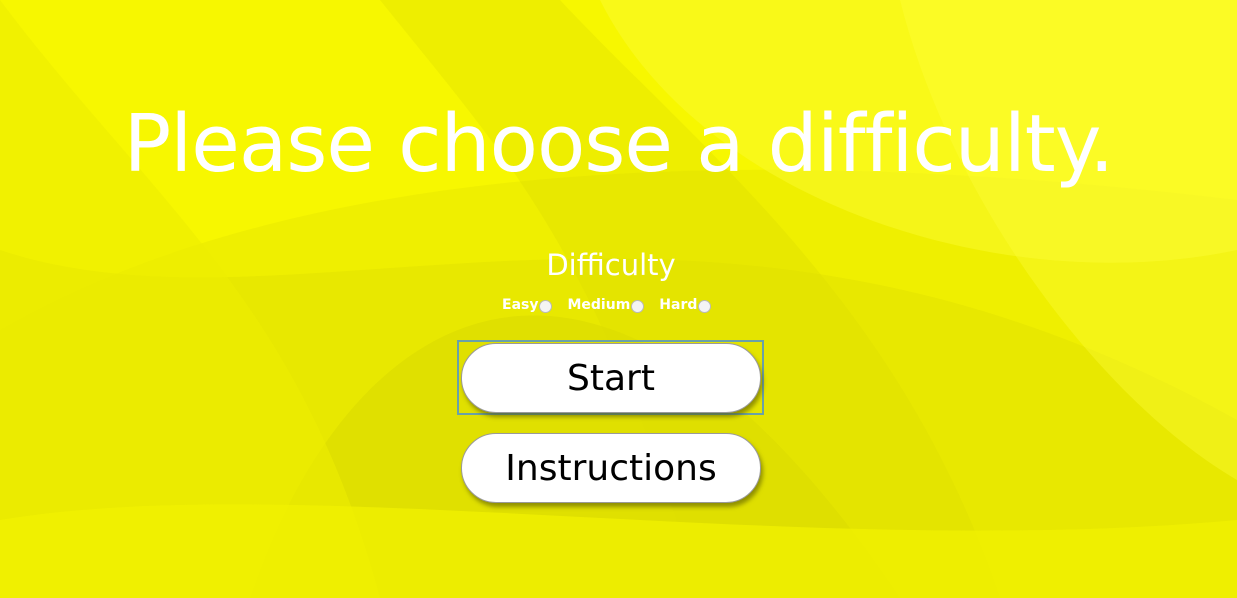  I want to click on medium-radio, so click(638, 306).